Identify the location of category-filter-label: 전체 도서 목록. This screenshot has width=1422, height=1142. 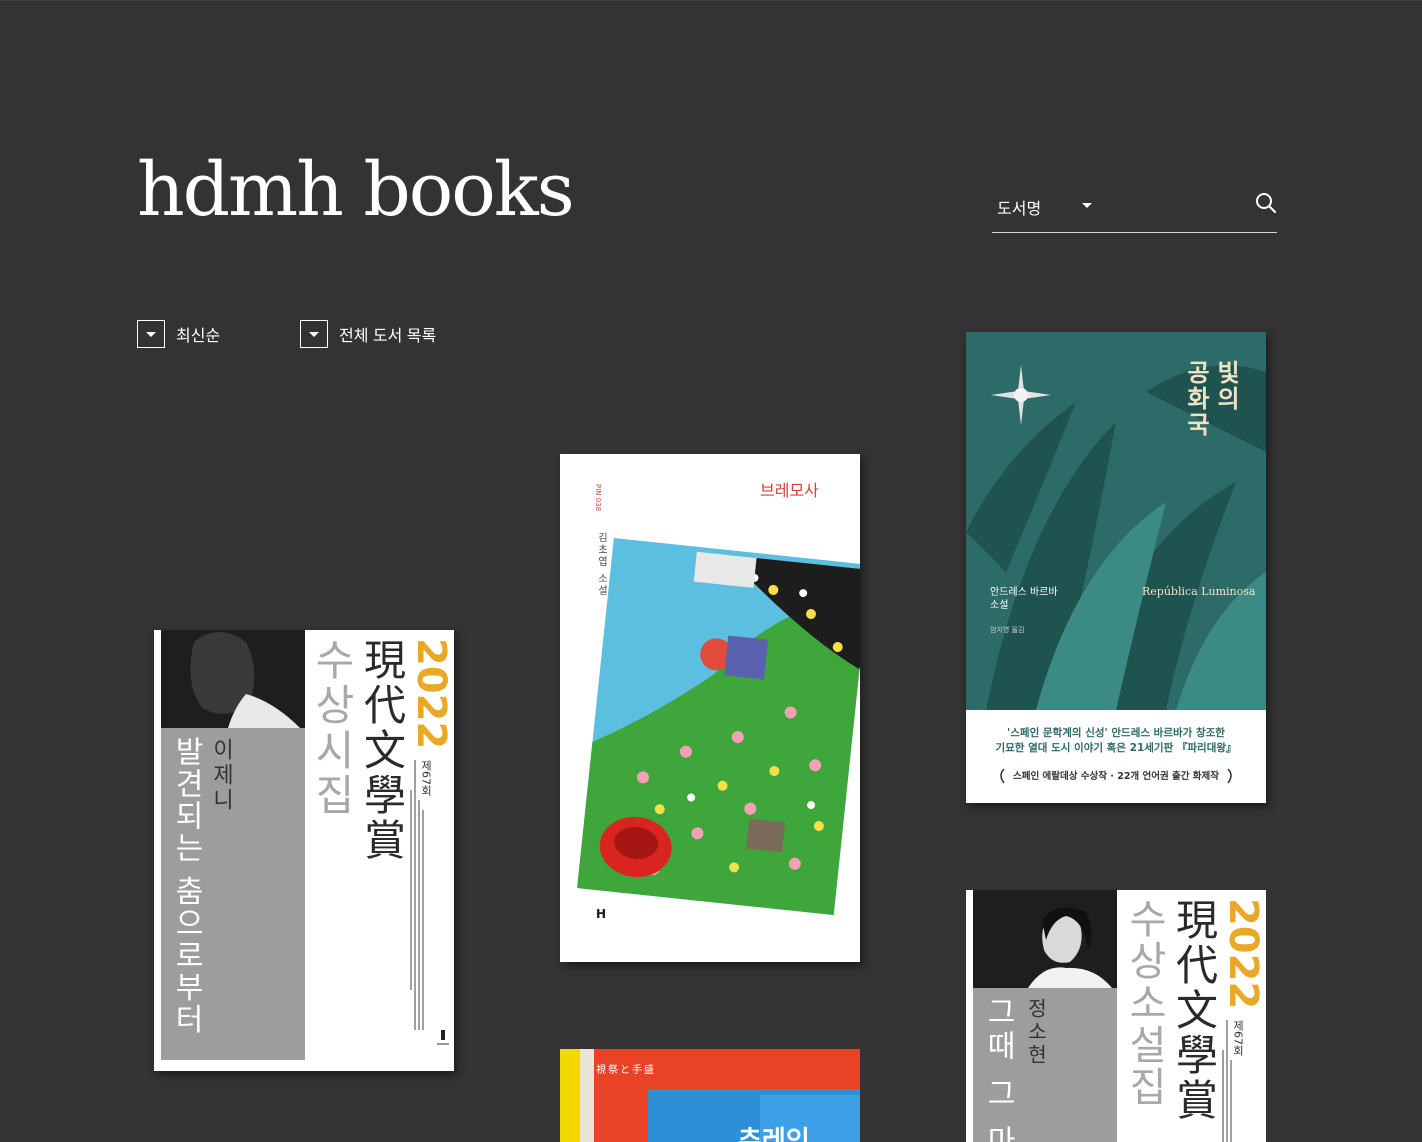
(388, 336).